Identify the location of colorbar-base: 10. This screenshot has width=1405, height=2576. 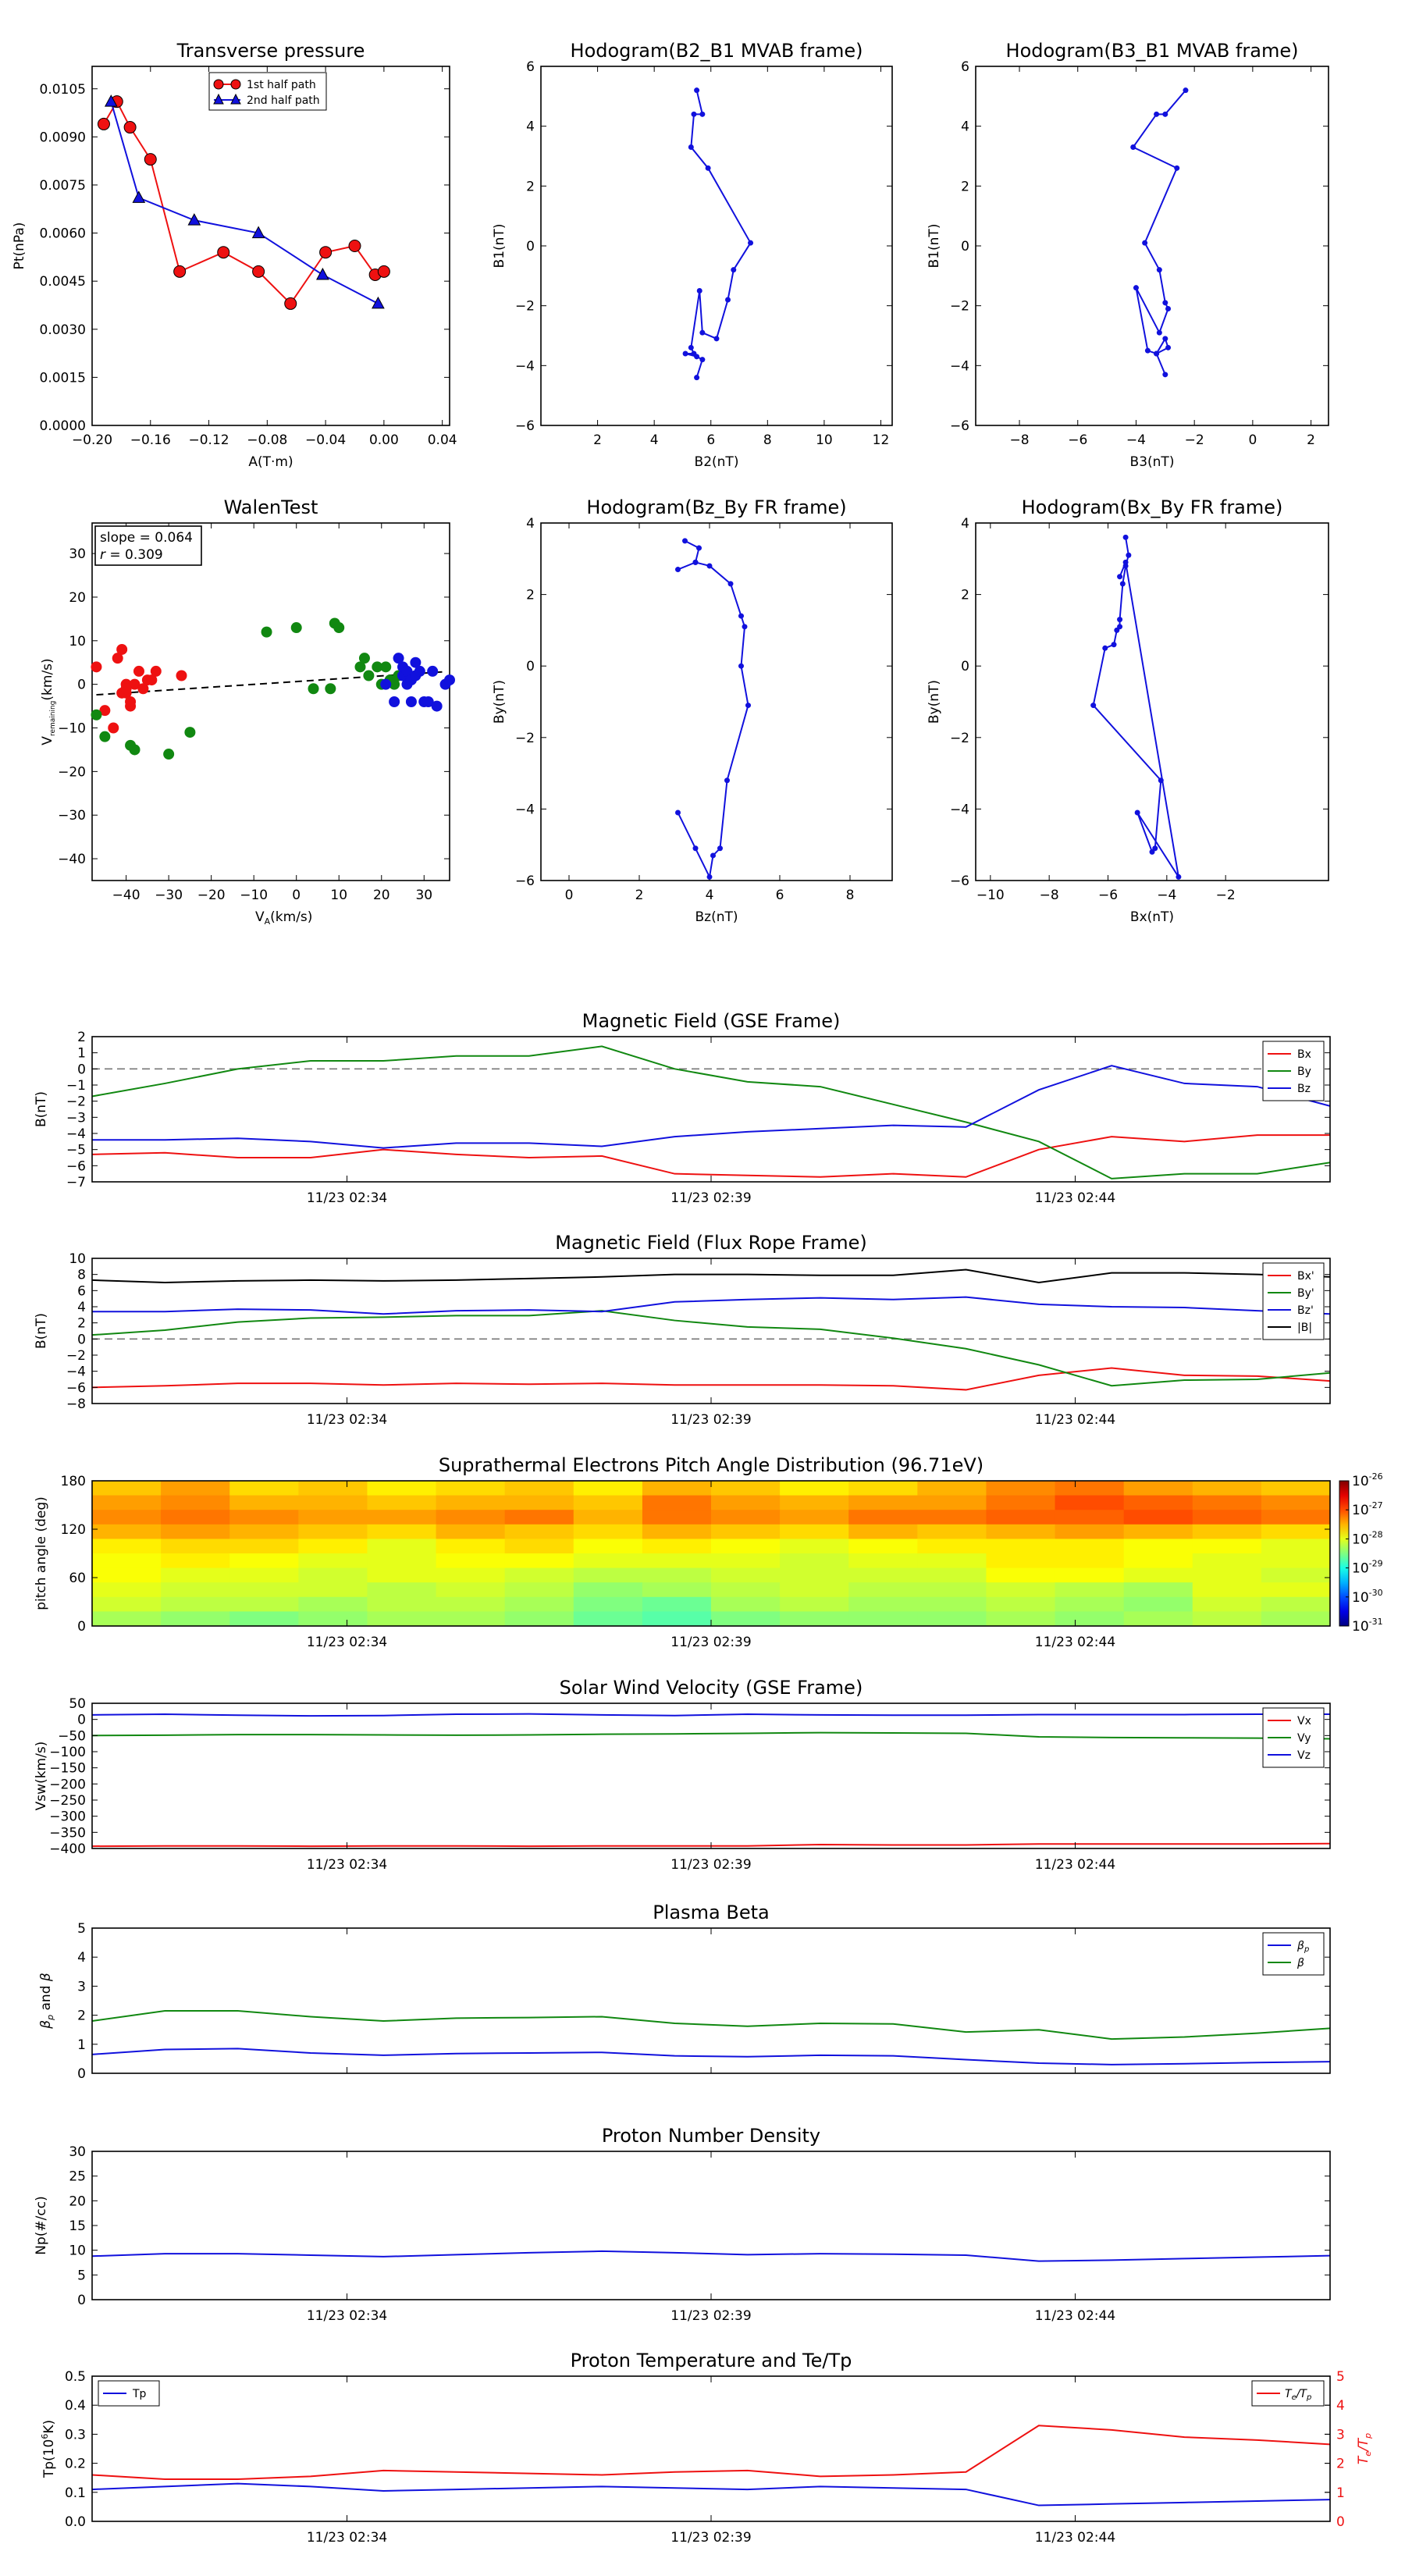
(1361, 1627).